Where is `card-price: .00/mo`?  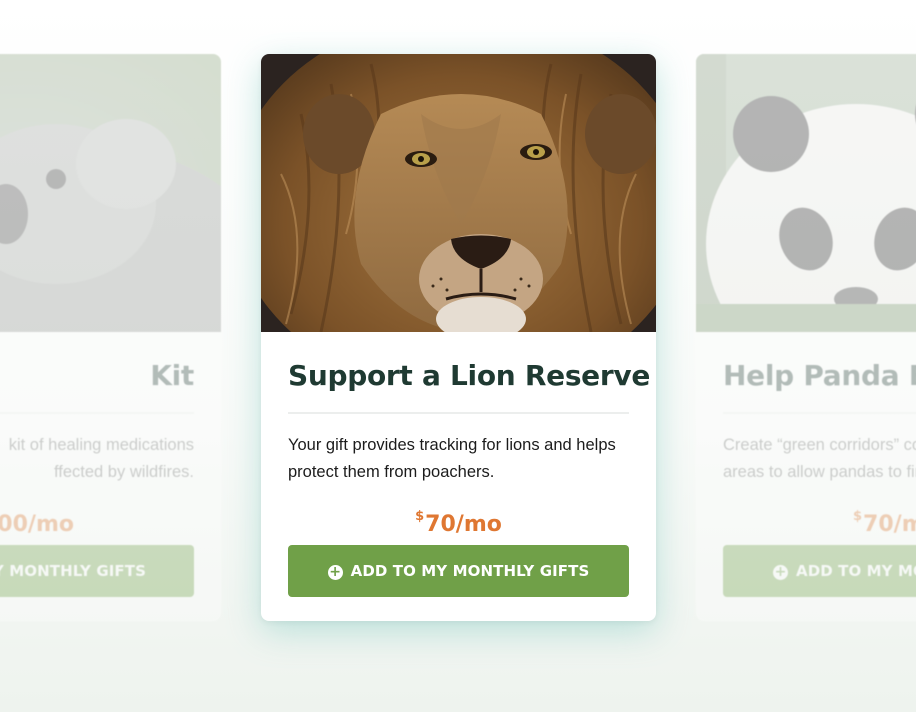 card-price: .00/mo is located at coordinates (37, 524).